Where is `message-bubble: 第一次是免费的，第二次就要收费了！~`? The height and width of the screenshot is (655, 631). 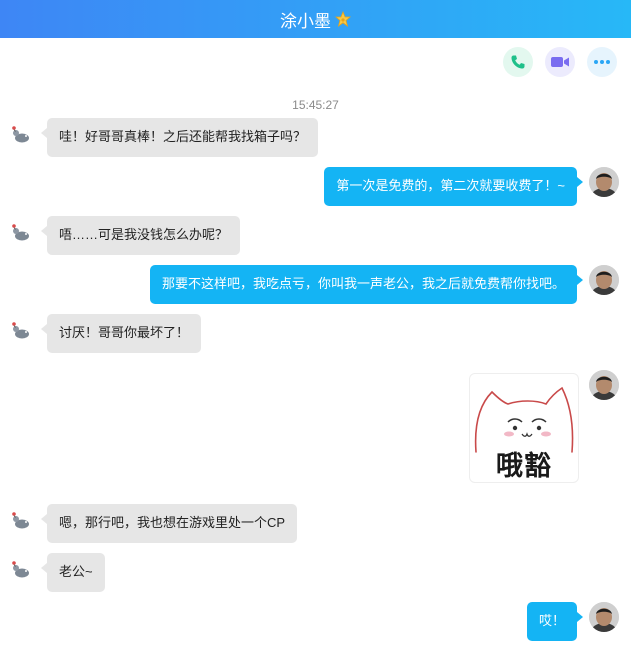 message-bubble: 第一次是免费的，第二次就要收费了！~ is located at coordinates (453, 186).